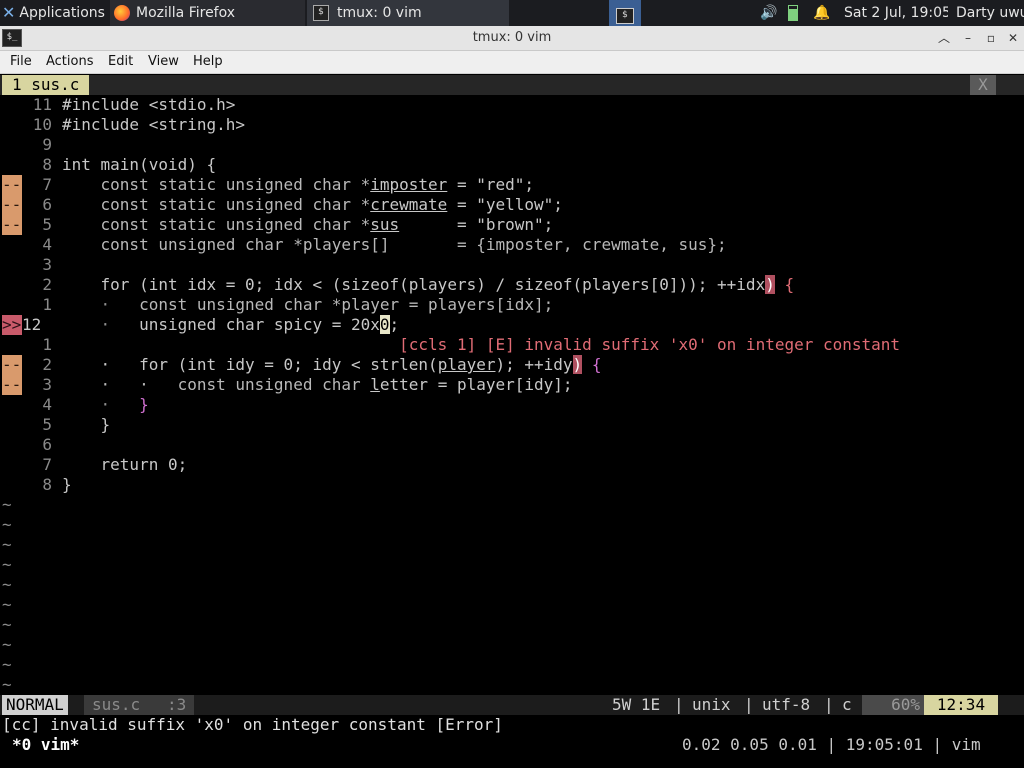 Image resolution: width=1024 pixels, height=768 pixels. I want to click on code-line: 9, so click(512, 145).